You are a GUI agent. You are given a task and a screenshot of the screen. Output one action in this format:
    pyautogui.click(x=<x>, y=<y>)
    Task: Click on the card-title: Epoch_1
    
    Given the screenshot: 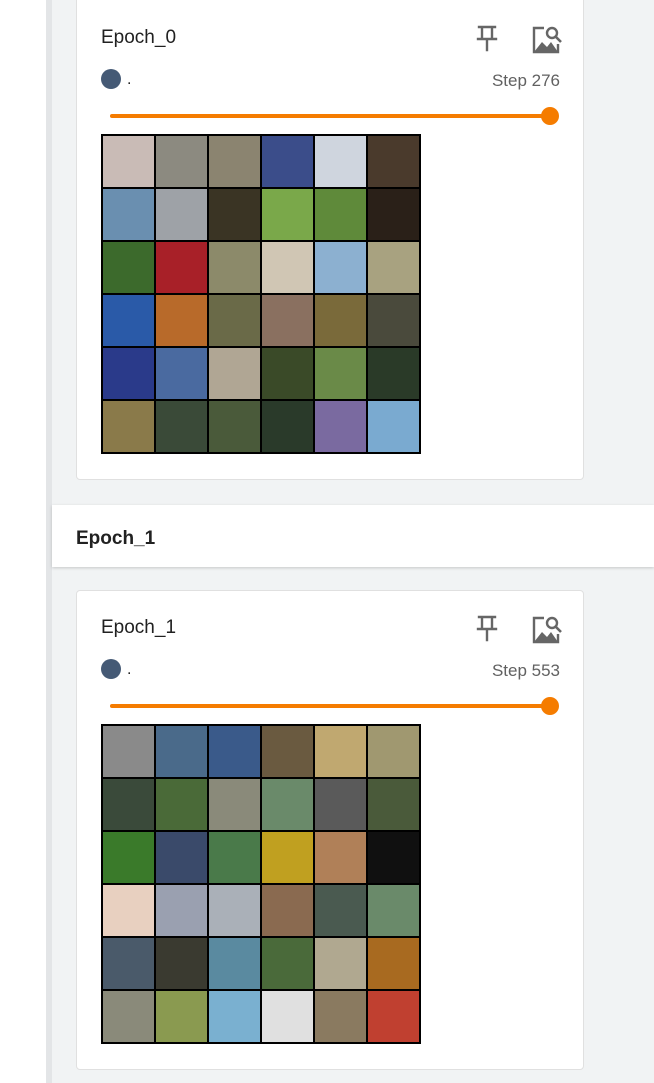 What is the action you would take?
    pyautogui.click(x=139, y=627)
    